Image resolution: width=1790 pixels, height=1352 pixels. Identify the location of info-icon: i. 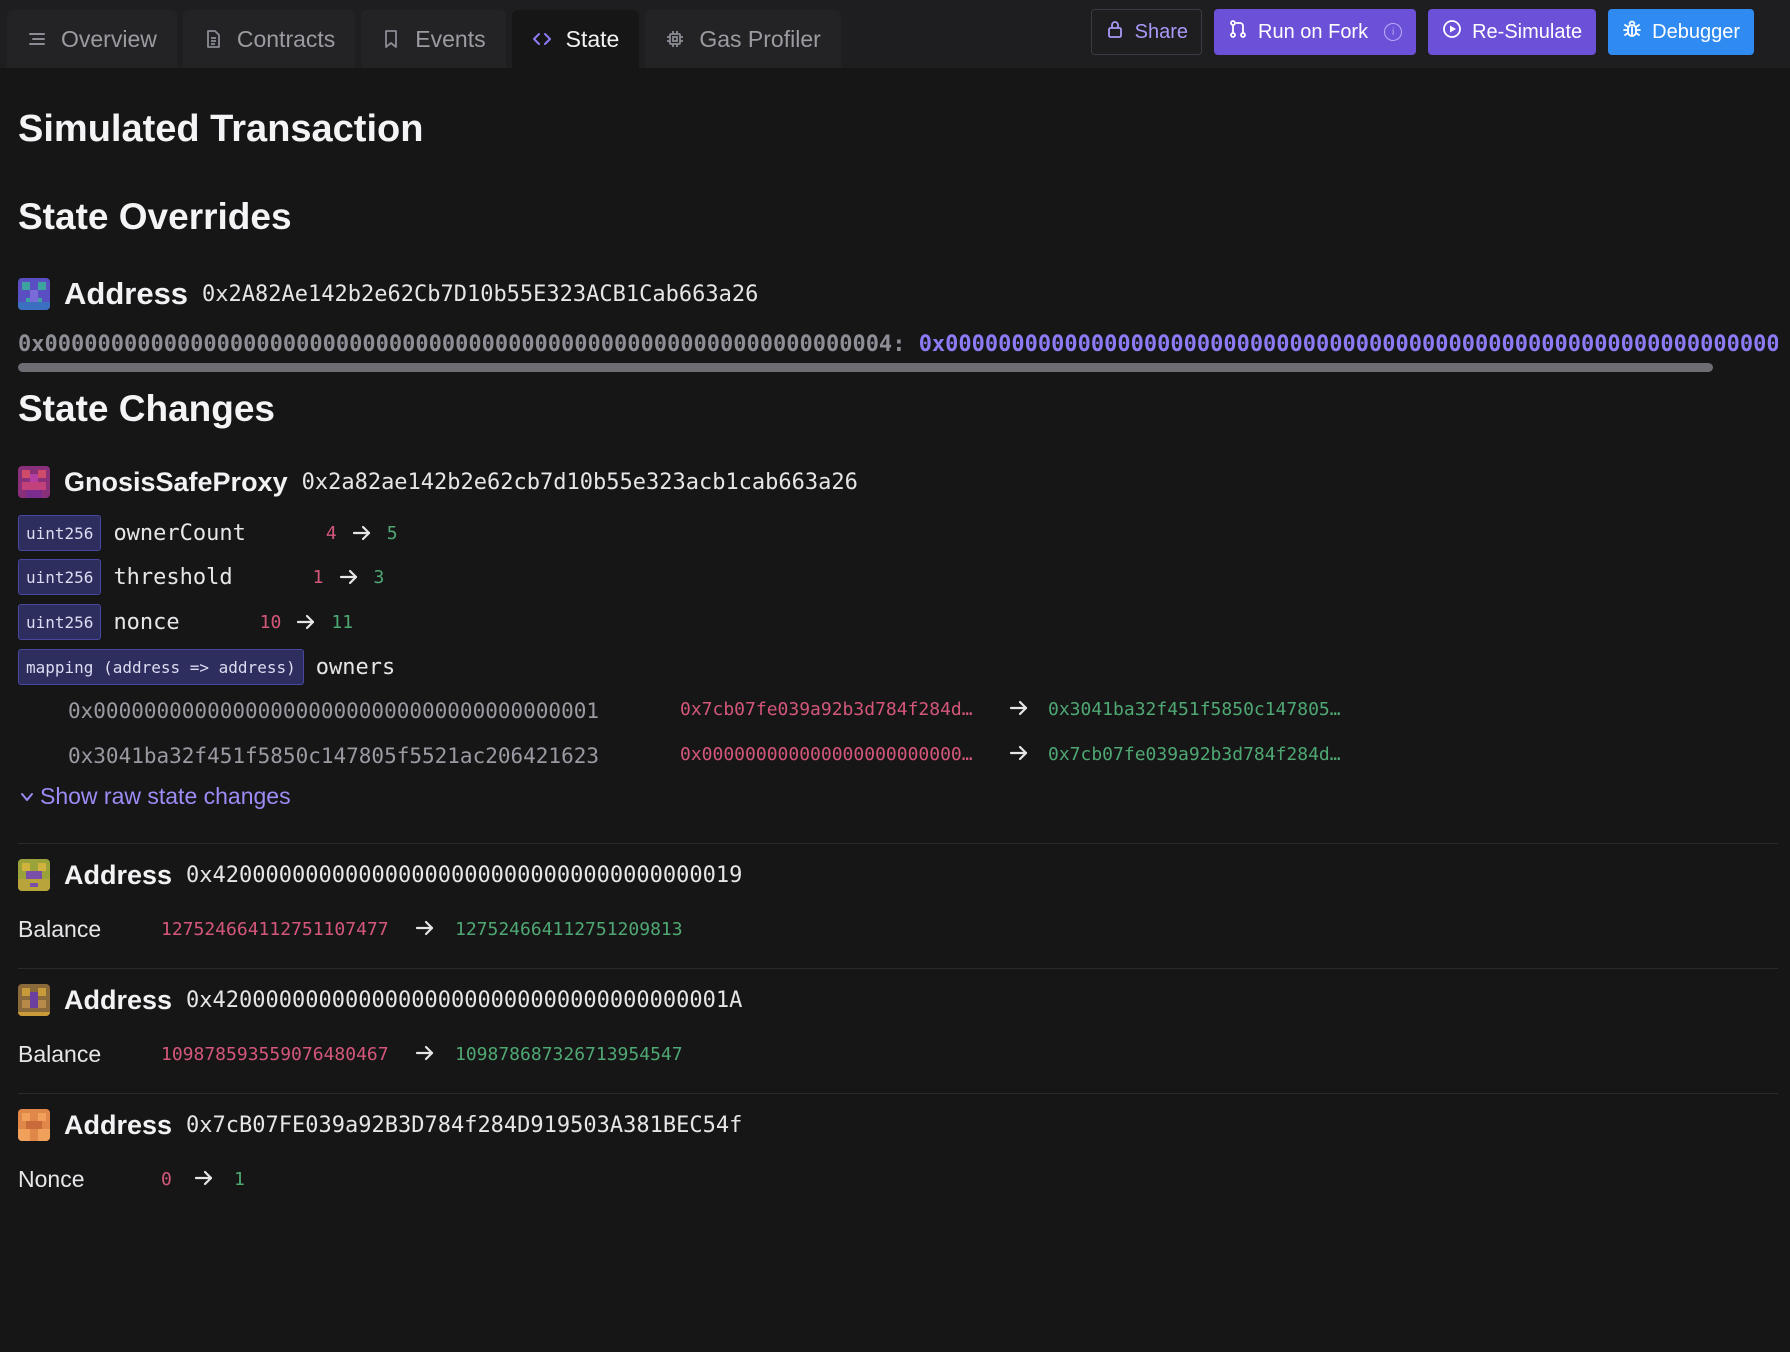
(1393, 32).